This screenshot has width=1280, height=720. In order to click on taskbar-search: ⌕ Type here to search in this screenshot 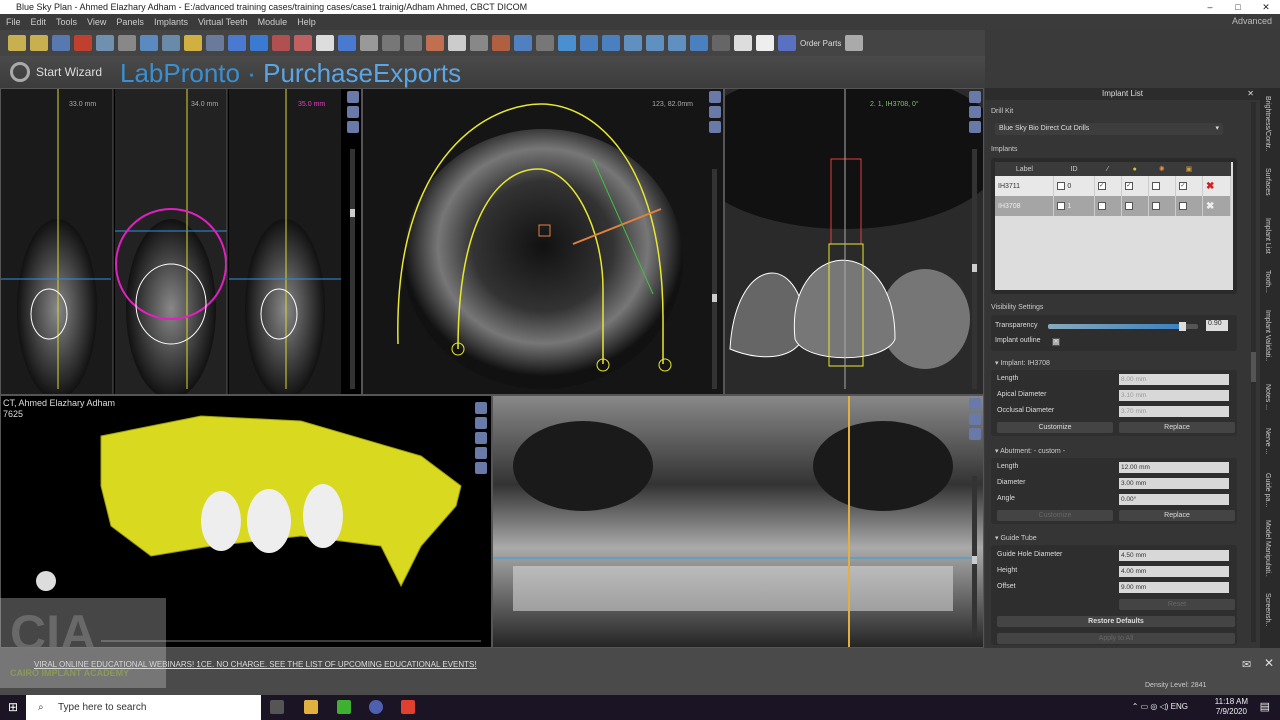, I will do `click(143, 707)`.